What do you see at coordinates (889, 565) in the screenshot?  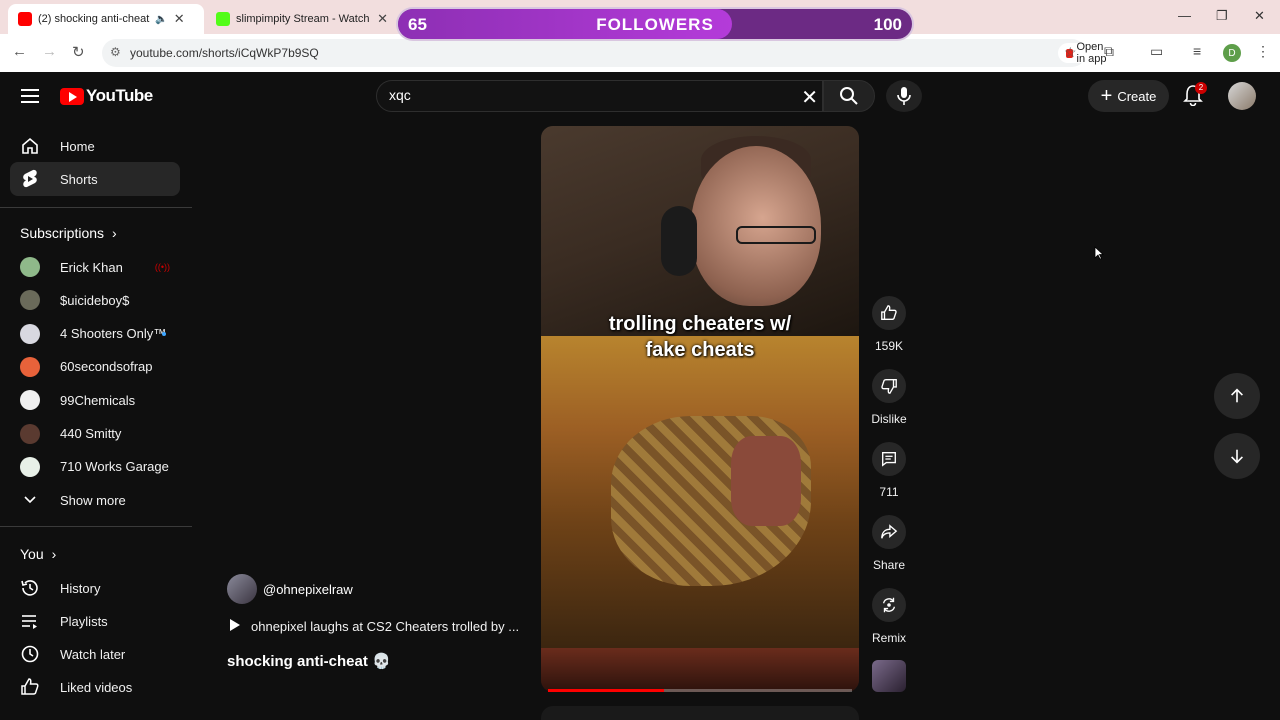 I see `share-label: Share` at bounding box center [889, 565].